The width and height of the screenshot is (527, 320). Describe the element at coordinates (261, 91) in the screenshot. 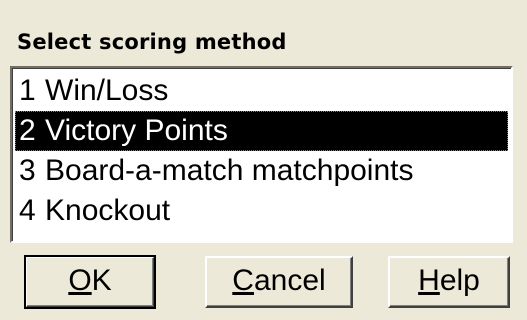

I see `list-item-win-loss: 1 Win/Loss` at that location.